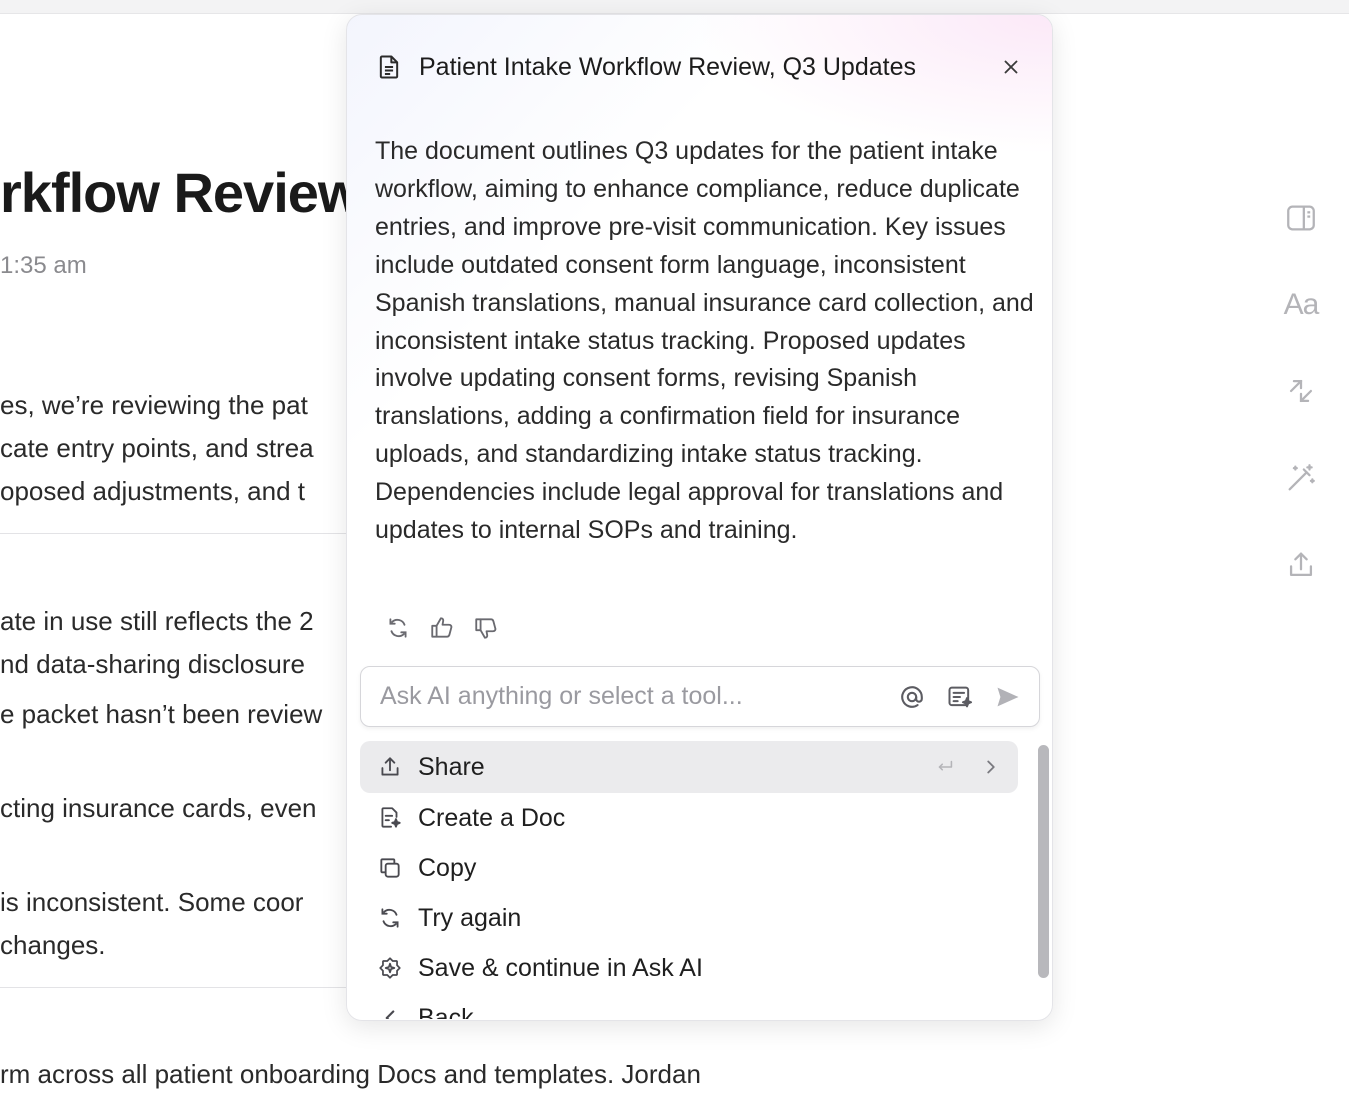  Describe the element at coordinates (390, 968) in the screenshot. I see `ai-brain-icon` at that location.